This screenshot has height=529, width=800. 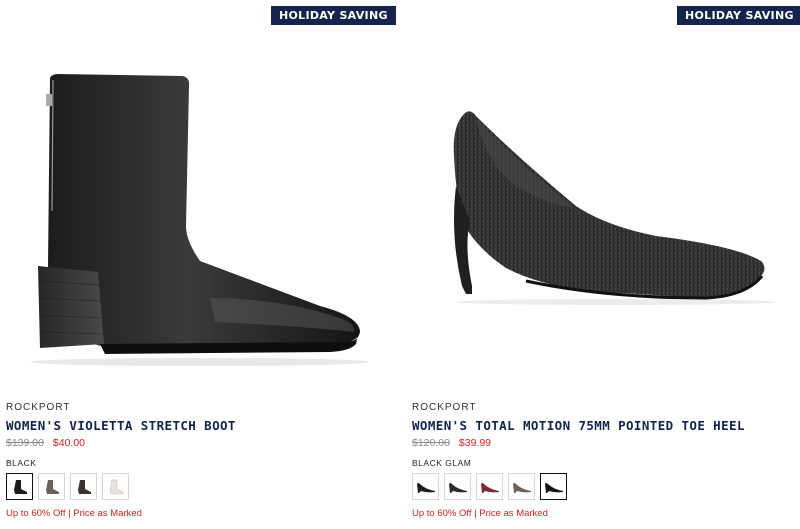 What do you see at coordinates (21, 463) in the screenshot?
I see `selected-color-label: BLACK` at bounding box center [21, 463].